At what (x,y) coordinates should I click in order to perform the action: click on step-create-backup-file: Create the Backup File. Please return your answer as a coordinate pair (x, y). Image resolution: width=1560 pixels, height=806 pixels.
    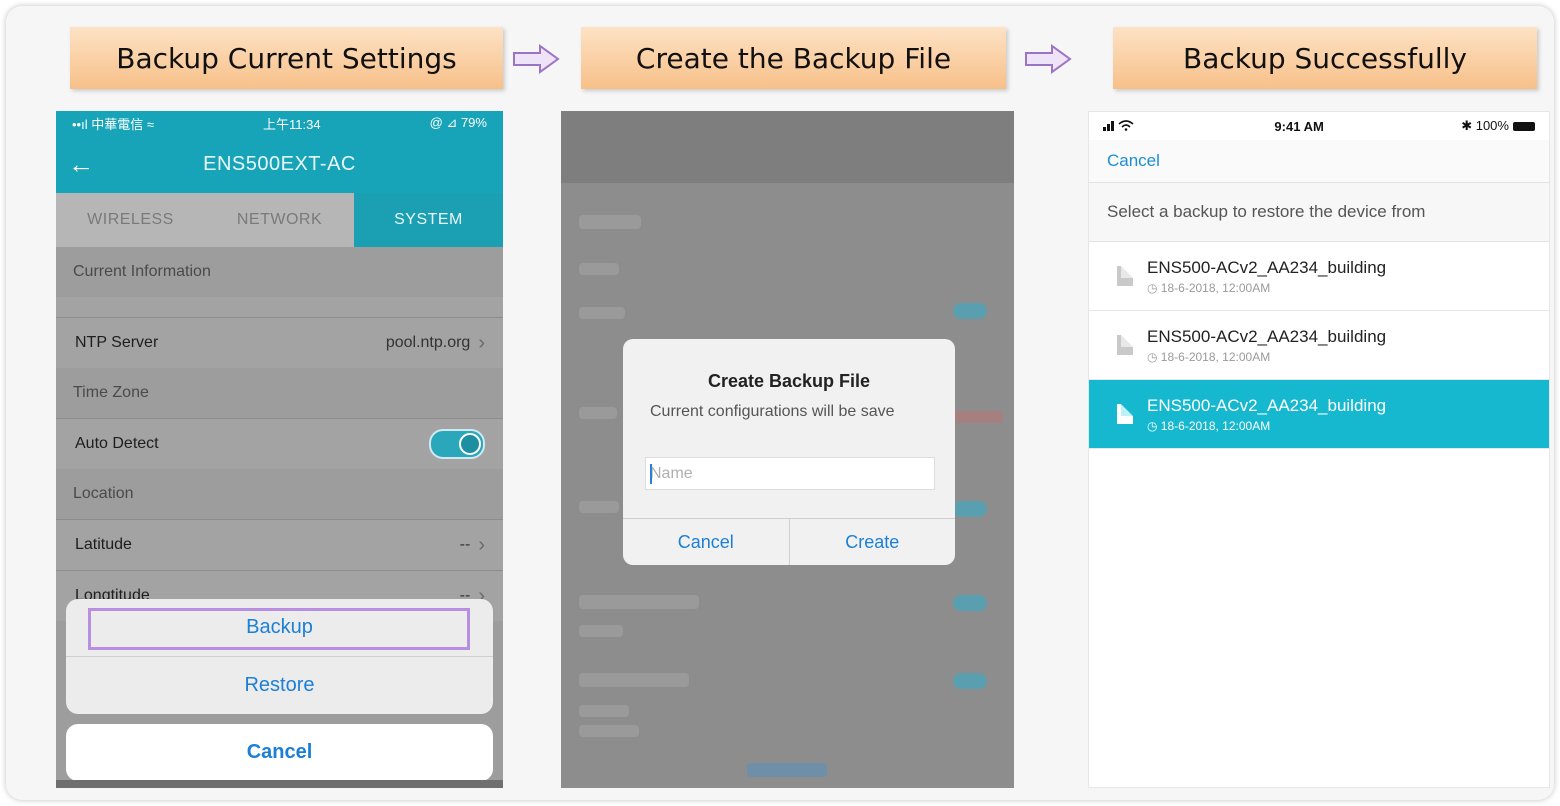
    Looking at the image, I should click on (793, 58).